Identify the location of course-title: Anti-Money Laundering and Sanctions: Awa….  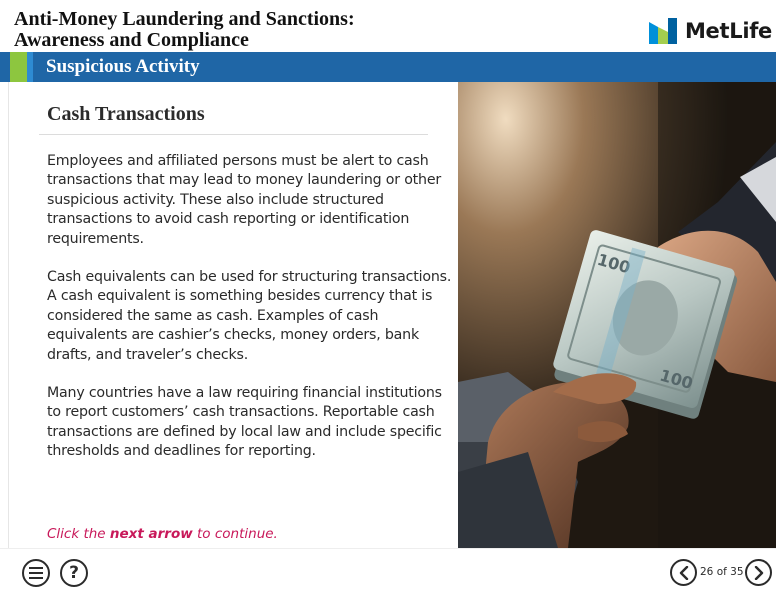
(224, 30).